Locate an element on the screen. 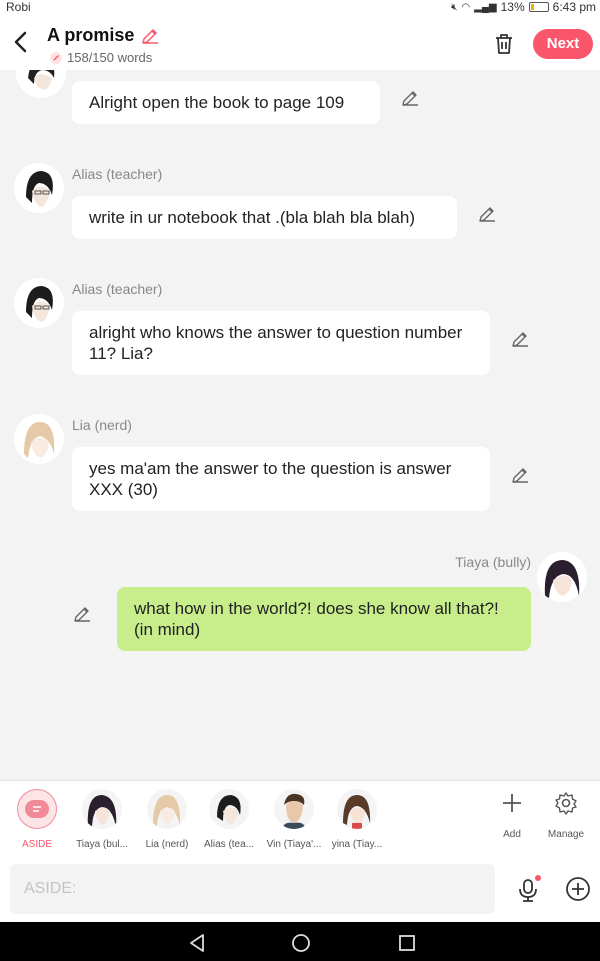  clock: 6:43 pm is located at coordinates (574, 7).